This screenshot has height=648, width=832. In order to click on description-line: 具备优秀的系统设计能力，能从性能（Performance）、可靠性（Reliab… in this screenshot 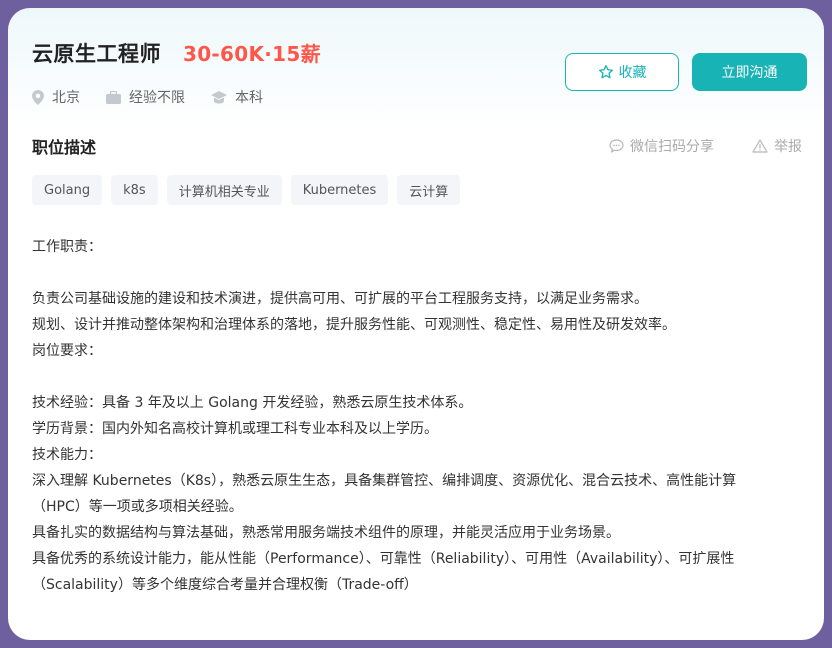, I will do `click(383, 559)`.